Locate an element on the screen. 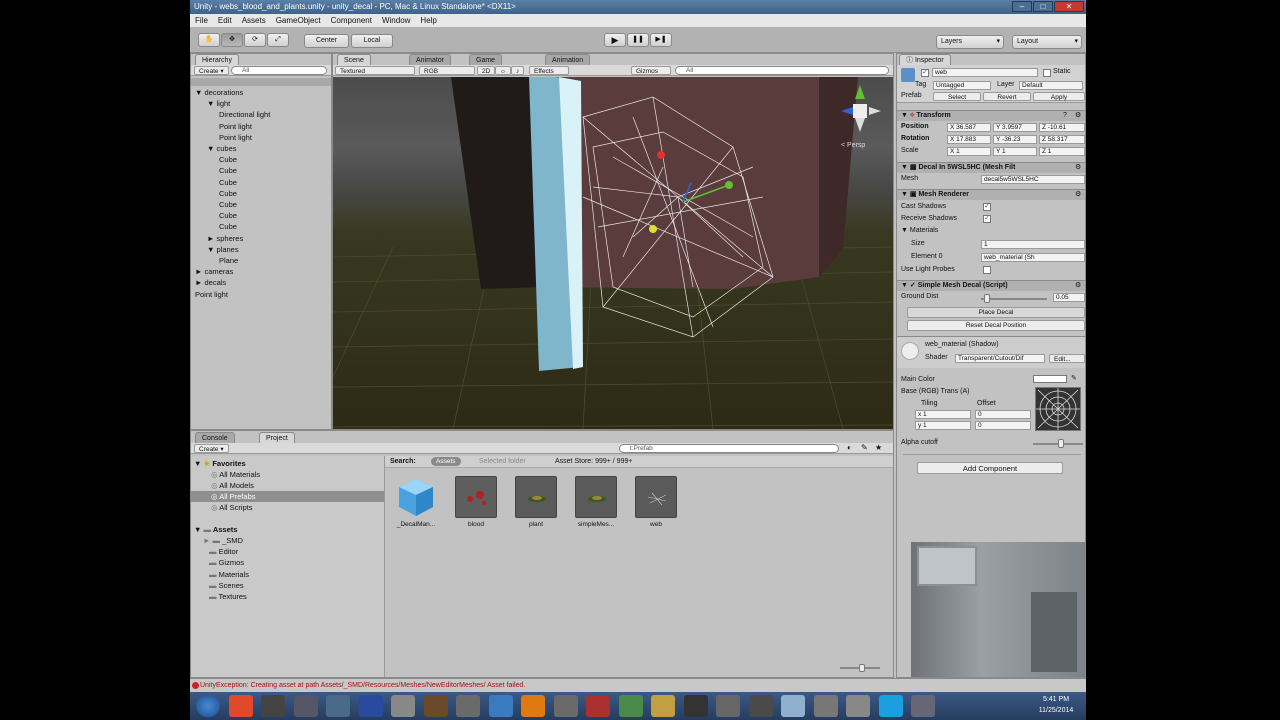 The width and height of the screenshot is (1280, 720). object-name-field: web is located at coordinates (985, 72).